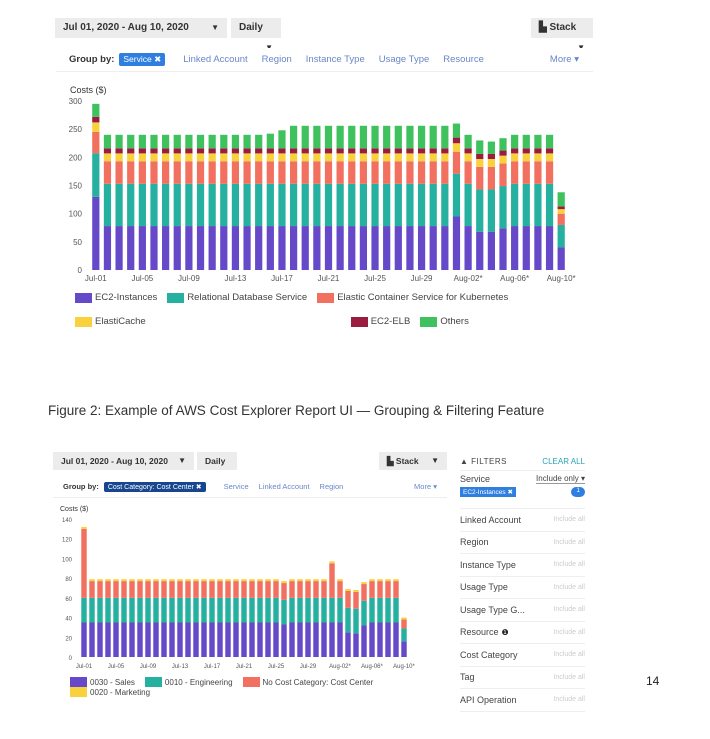 This screenshot has width=710, height=739. Describe the element at coordinates (335, 59) in the screenshot. I see `group-link: Instance Type` at that location.